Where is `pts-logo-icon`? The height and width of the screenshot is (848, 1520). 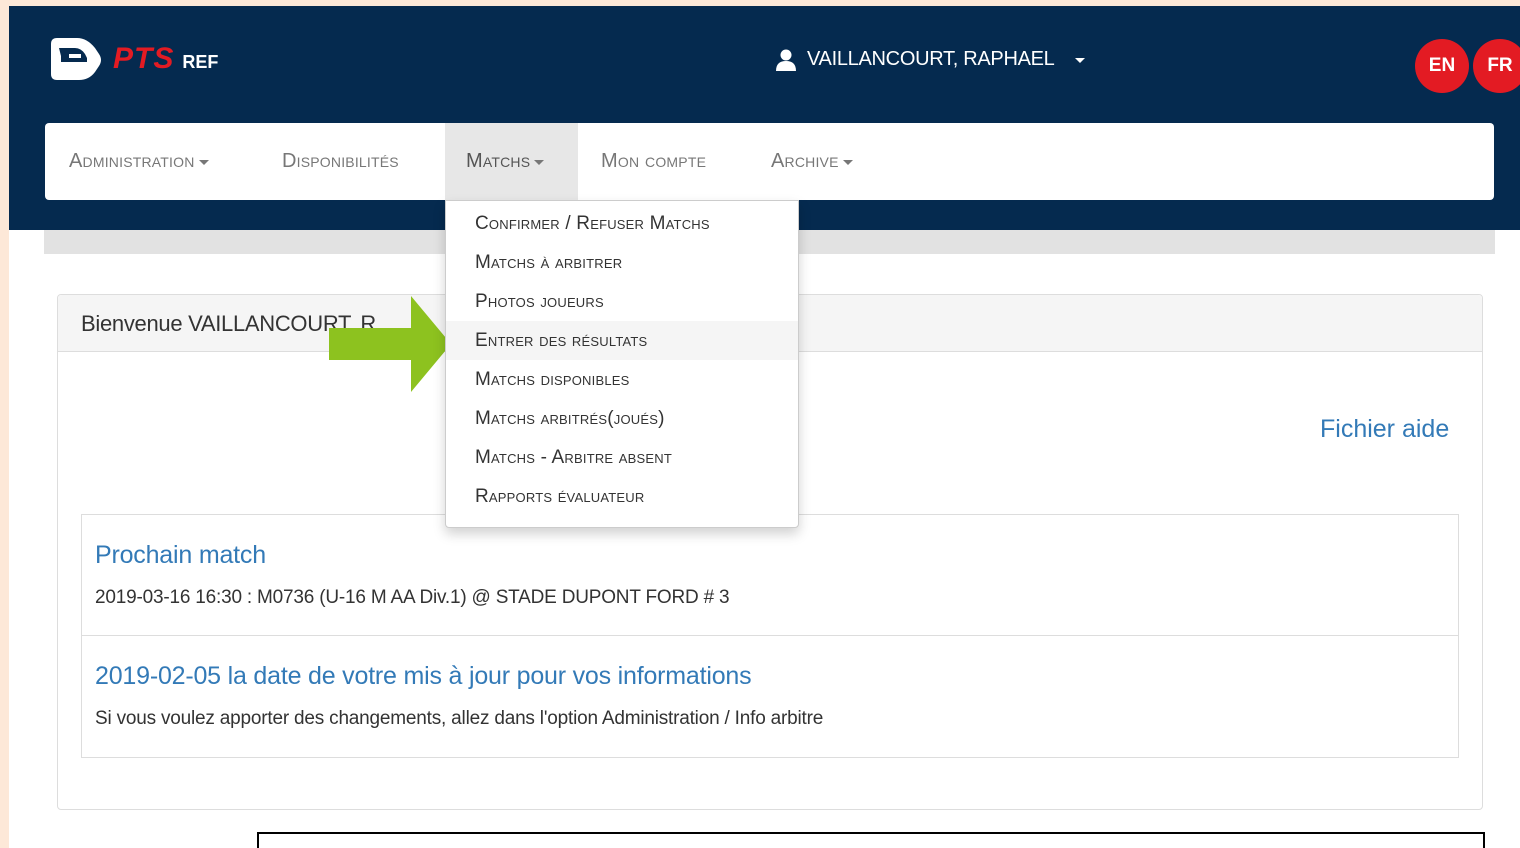
pts-logo-icon is located at coordinates (76, 59).